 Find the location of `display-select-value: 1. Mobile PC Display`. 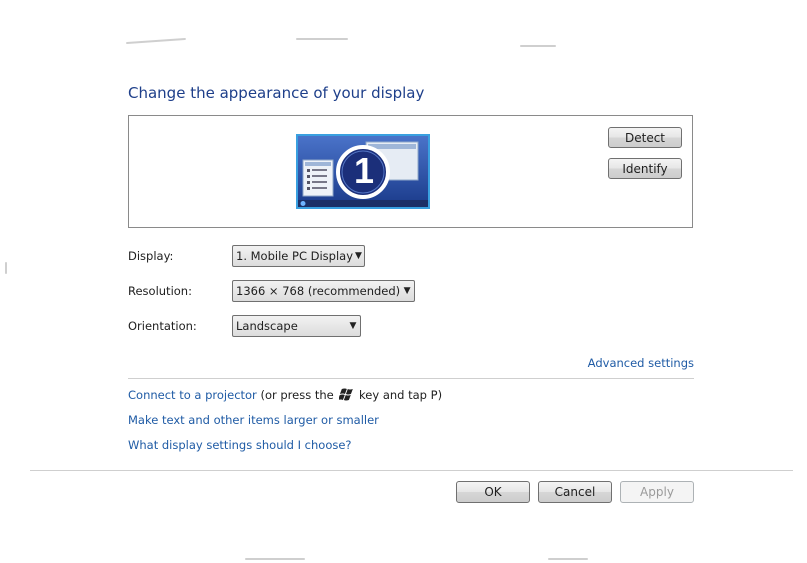

display-select-value: 1. Mobile PC Display is located at coordinates (295, 256).